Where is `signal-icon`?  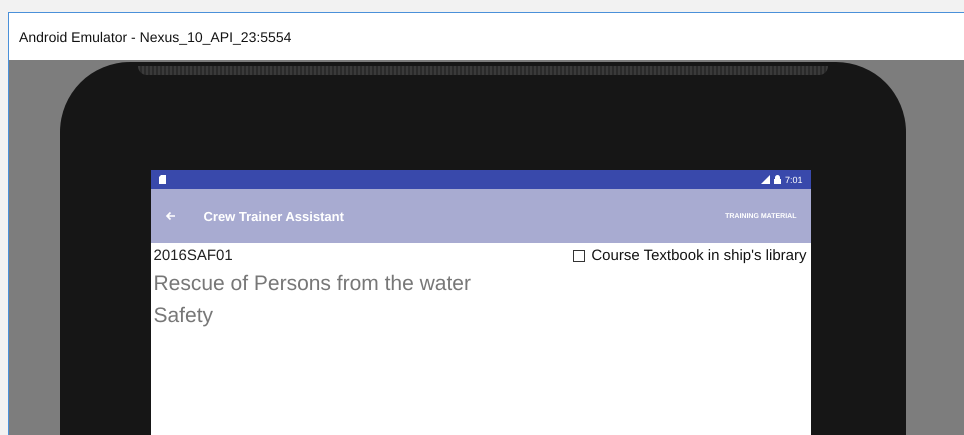
signal-icon is located at coordinates (765, 179).